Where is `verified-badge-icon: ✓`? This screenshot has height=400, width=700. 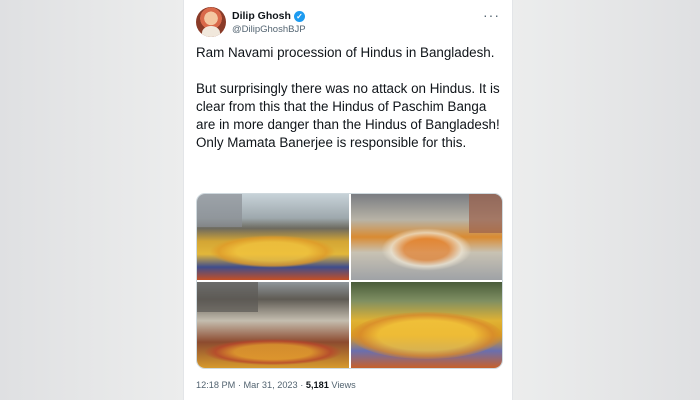
verified-badge-icon: ✓ is located at coordinates (299, 16).